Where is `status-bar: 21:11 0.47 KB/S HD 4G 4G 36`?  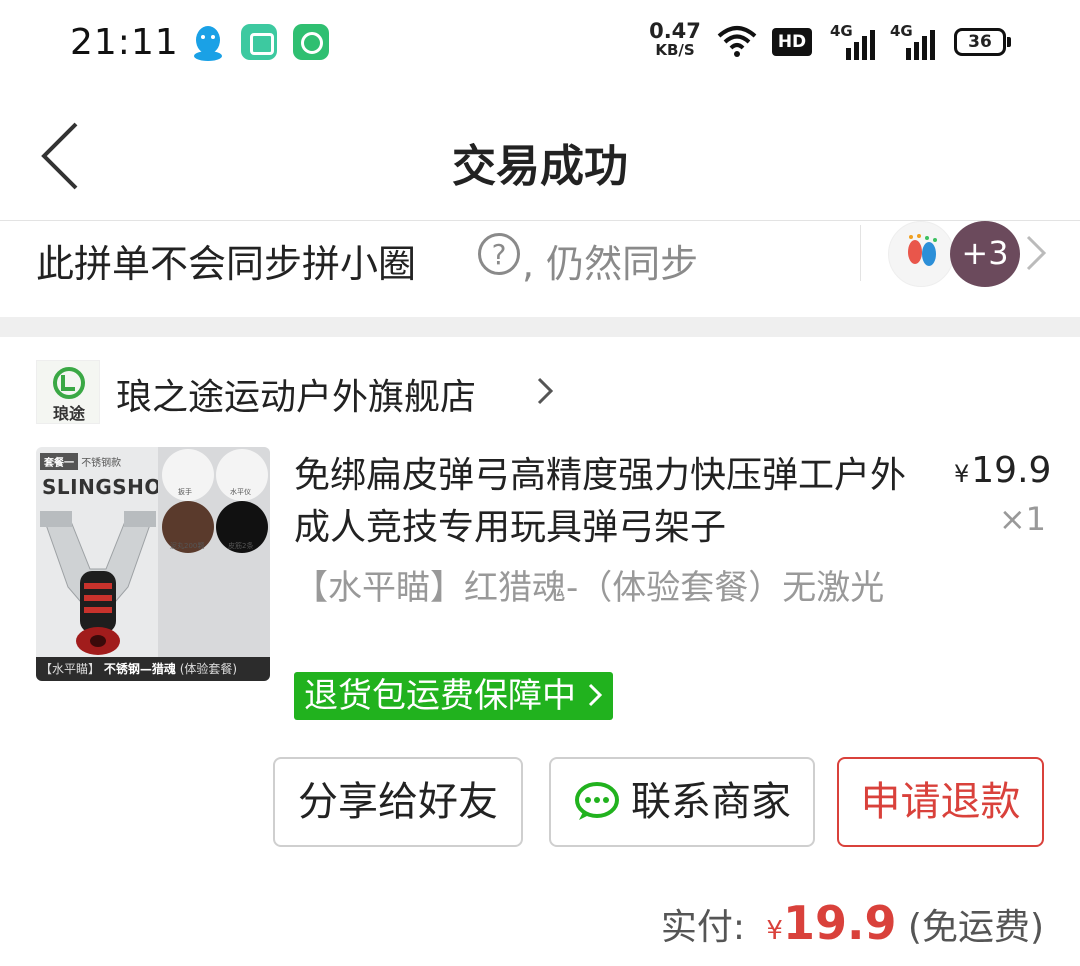
status-bar: 21:11 0.47 KB/S HD 4G 4G 36 is located at coordinates (540, 43).